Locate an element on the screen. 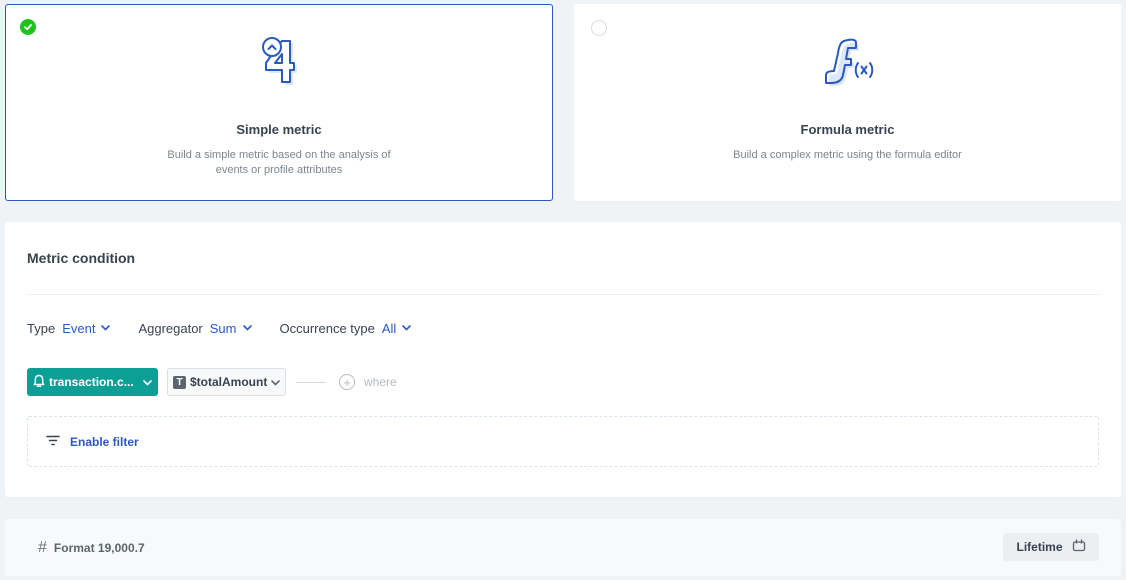 Image resolution: width=1126 pixels, height=580 pixels. aggregator-dropdown: Aggregator Sum is located at coordinates (195, 328).